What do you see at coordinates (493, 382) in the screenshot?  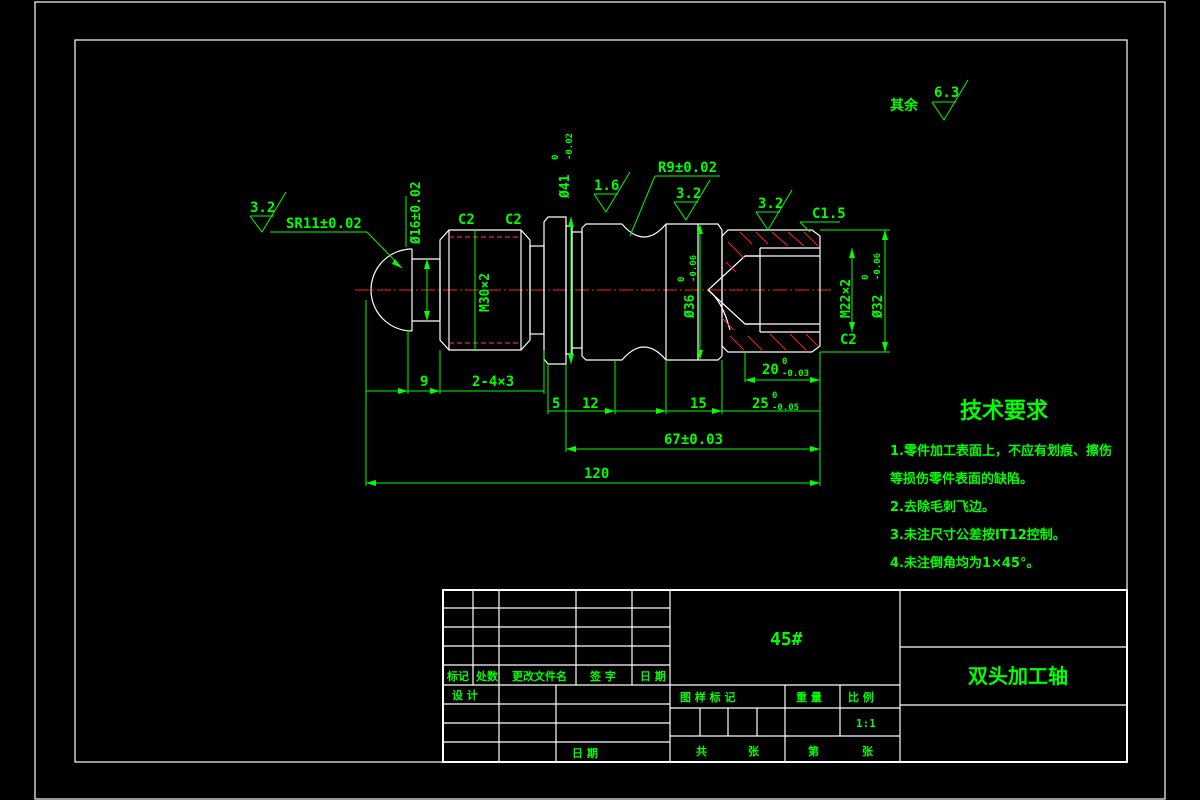 I see `dim-l2x4x3: 2-4×3` at bounding box center [493, 382].